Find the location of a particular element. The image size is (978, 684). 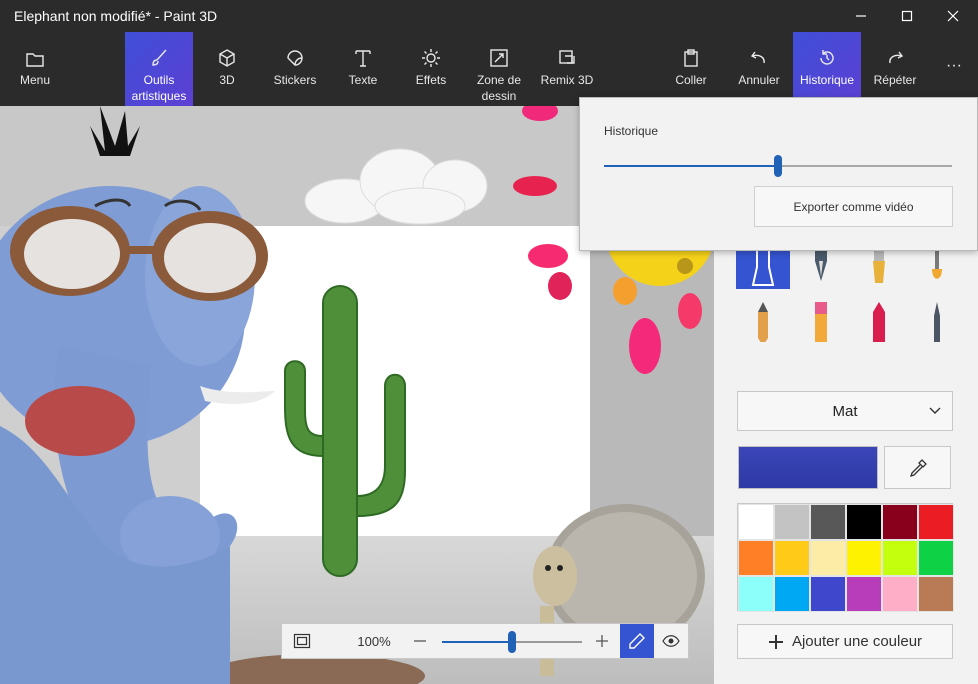

zoom-bar: 100% is located at coordinates (485, 641).